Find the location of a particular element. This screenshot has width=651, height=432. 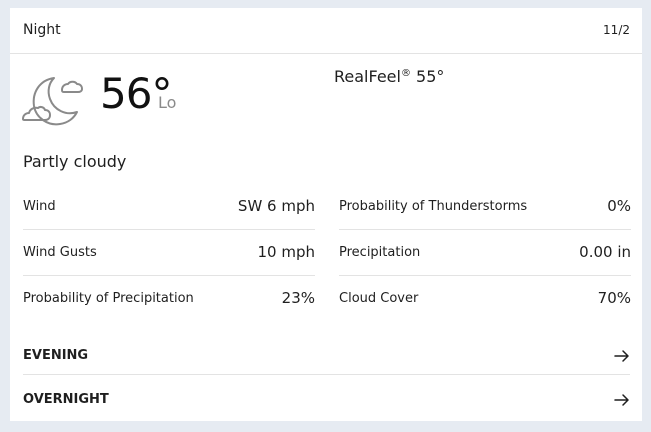

detail-row-wind: Wind SW 6 mph is located at coordinates (169, 207).